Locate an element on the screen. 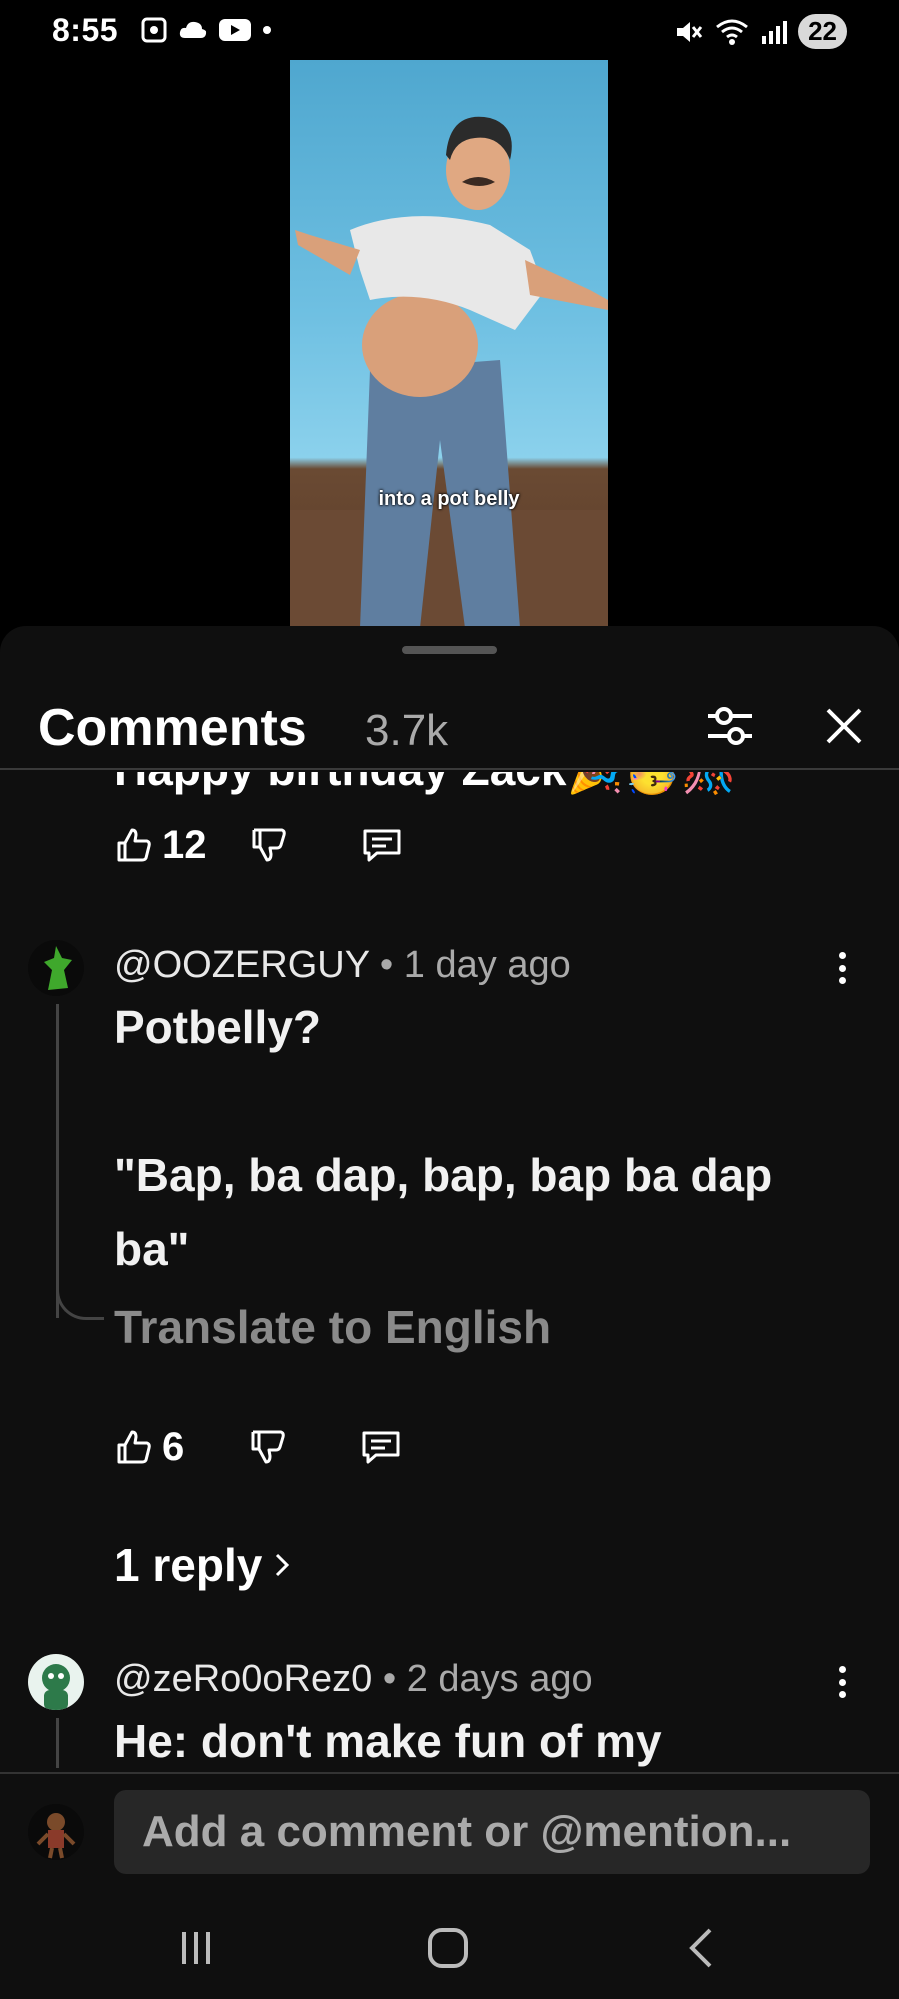 The width and height of the screenshot is (899, 1999). back-icon is located at coordinates (700, 1948).